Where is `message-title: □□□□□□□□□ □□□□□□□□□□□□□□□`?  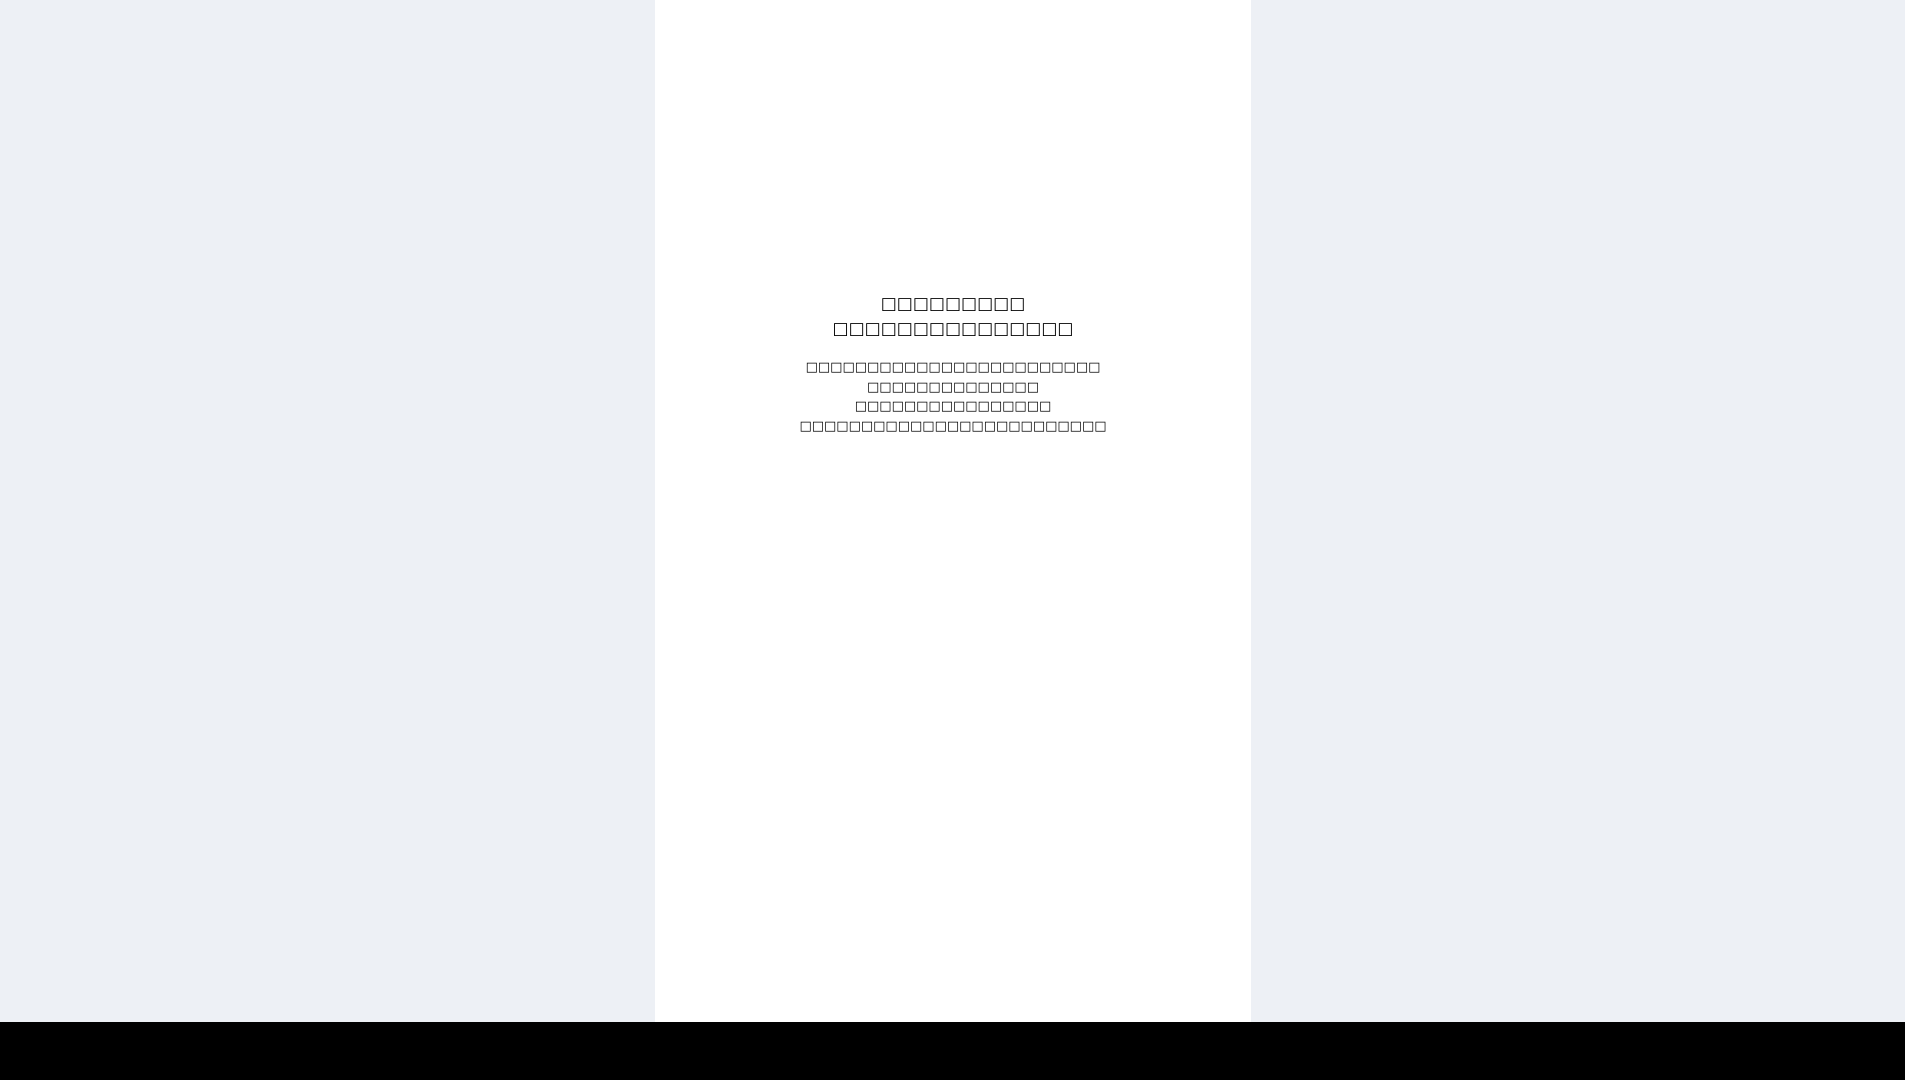 message-title: □□□□□□□□□ □□□□□□□□□□□□□□□ is located at coordinates (953, 317).